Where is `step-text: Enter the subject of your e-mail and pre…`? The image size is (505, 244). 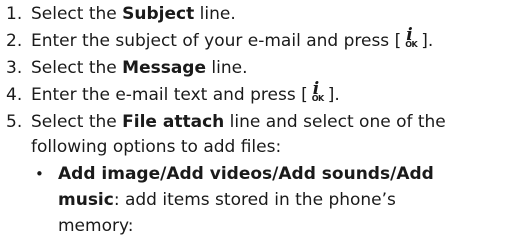 step-text: Enter the subject of your e-mail and pre… is located at coordinates (216, 41).